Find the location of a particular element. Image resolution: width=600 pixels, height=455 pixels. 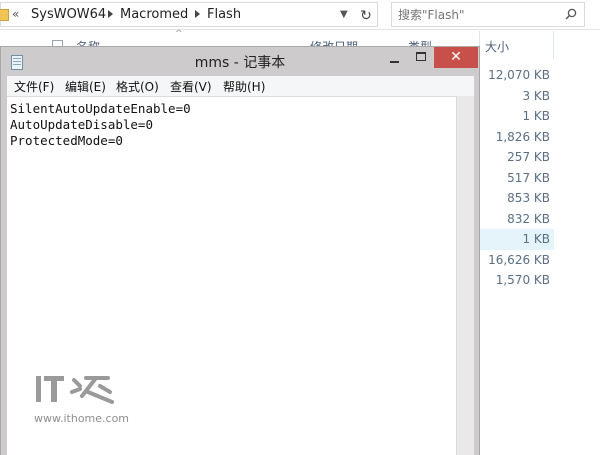

address-bar-row: « SysWOW64 Macromed Flash ▼ ↻ is located at coordinates (300, 15).